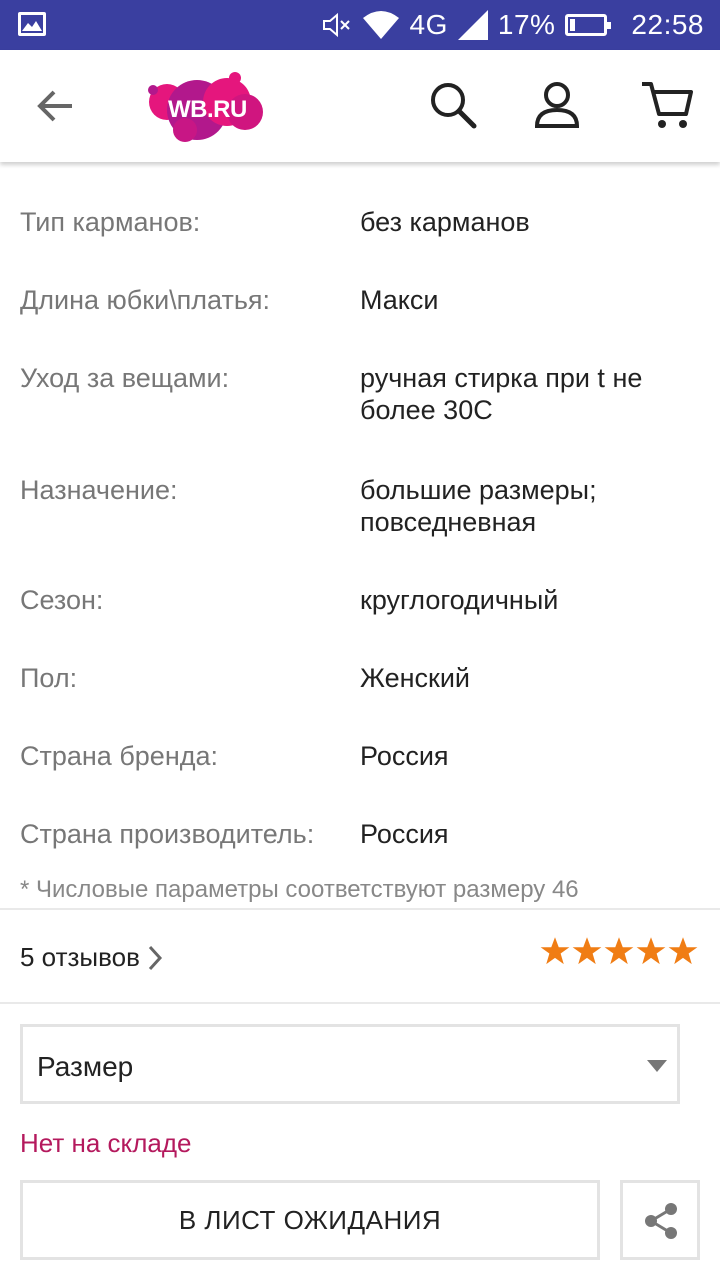 This screenshot has width=720, height=1280. I want to click on property-label: Пол:, so click(49, 678).